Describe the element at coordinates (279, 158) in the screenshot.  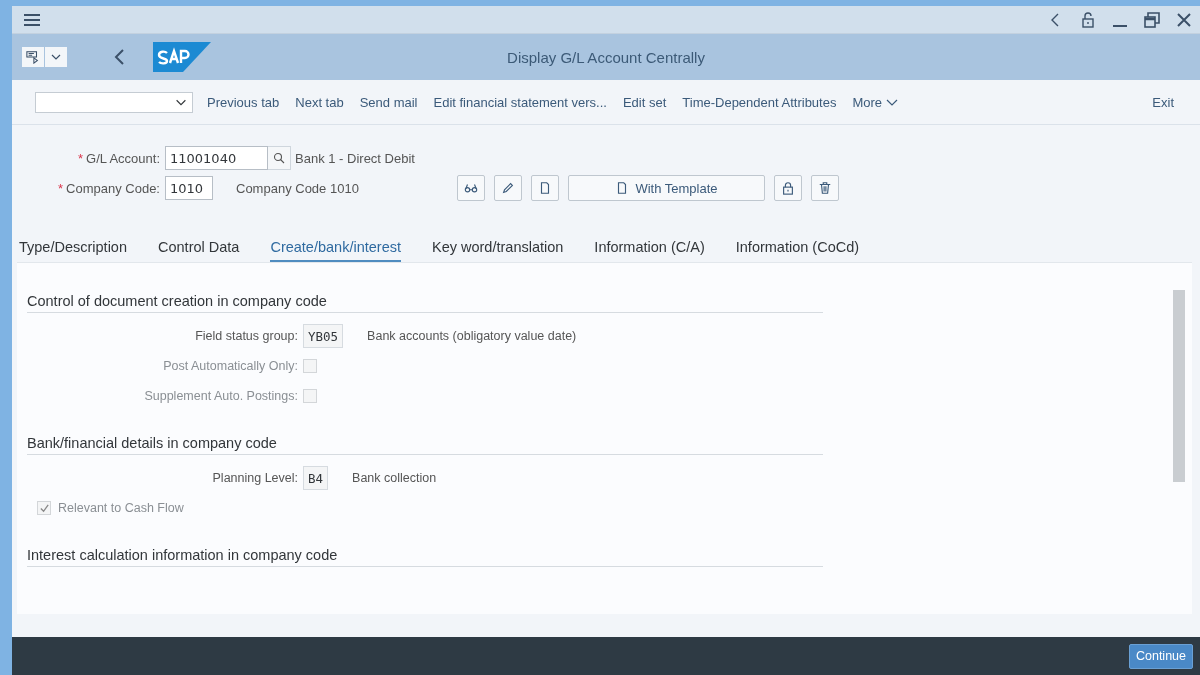
I see `search-icon` at that location.